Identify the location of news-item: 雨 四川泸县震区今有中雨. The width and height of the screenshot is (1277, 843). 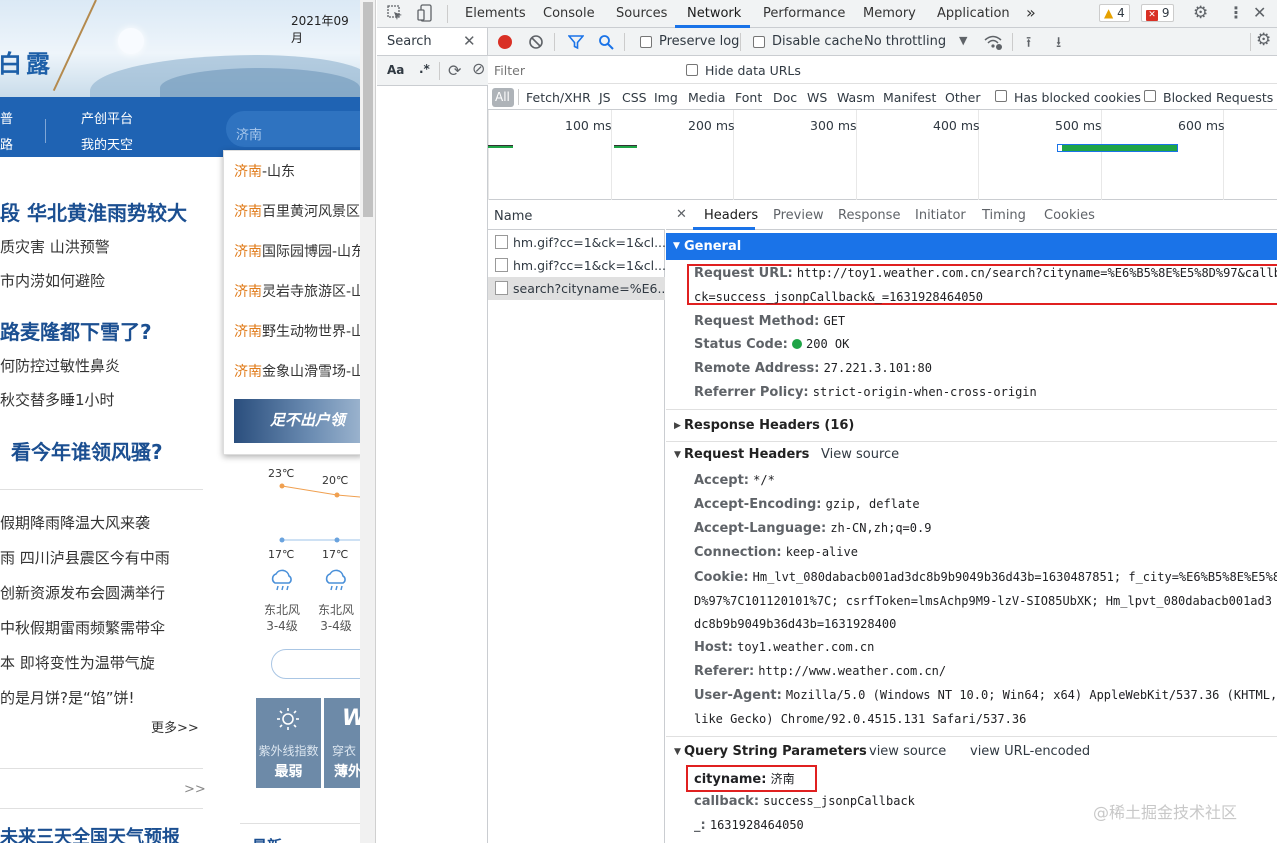
(85, 557).